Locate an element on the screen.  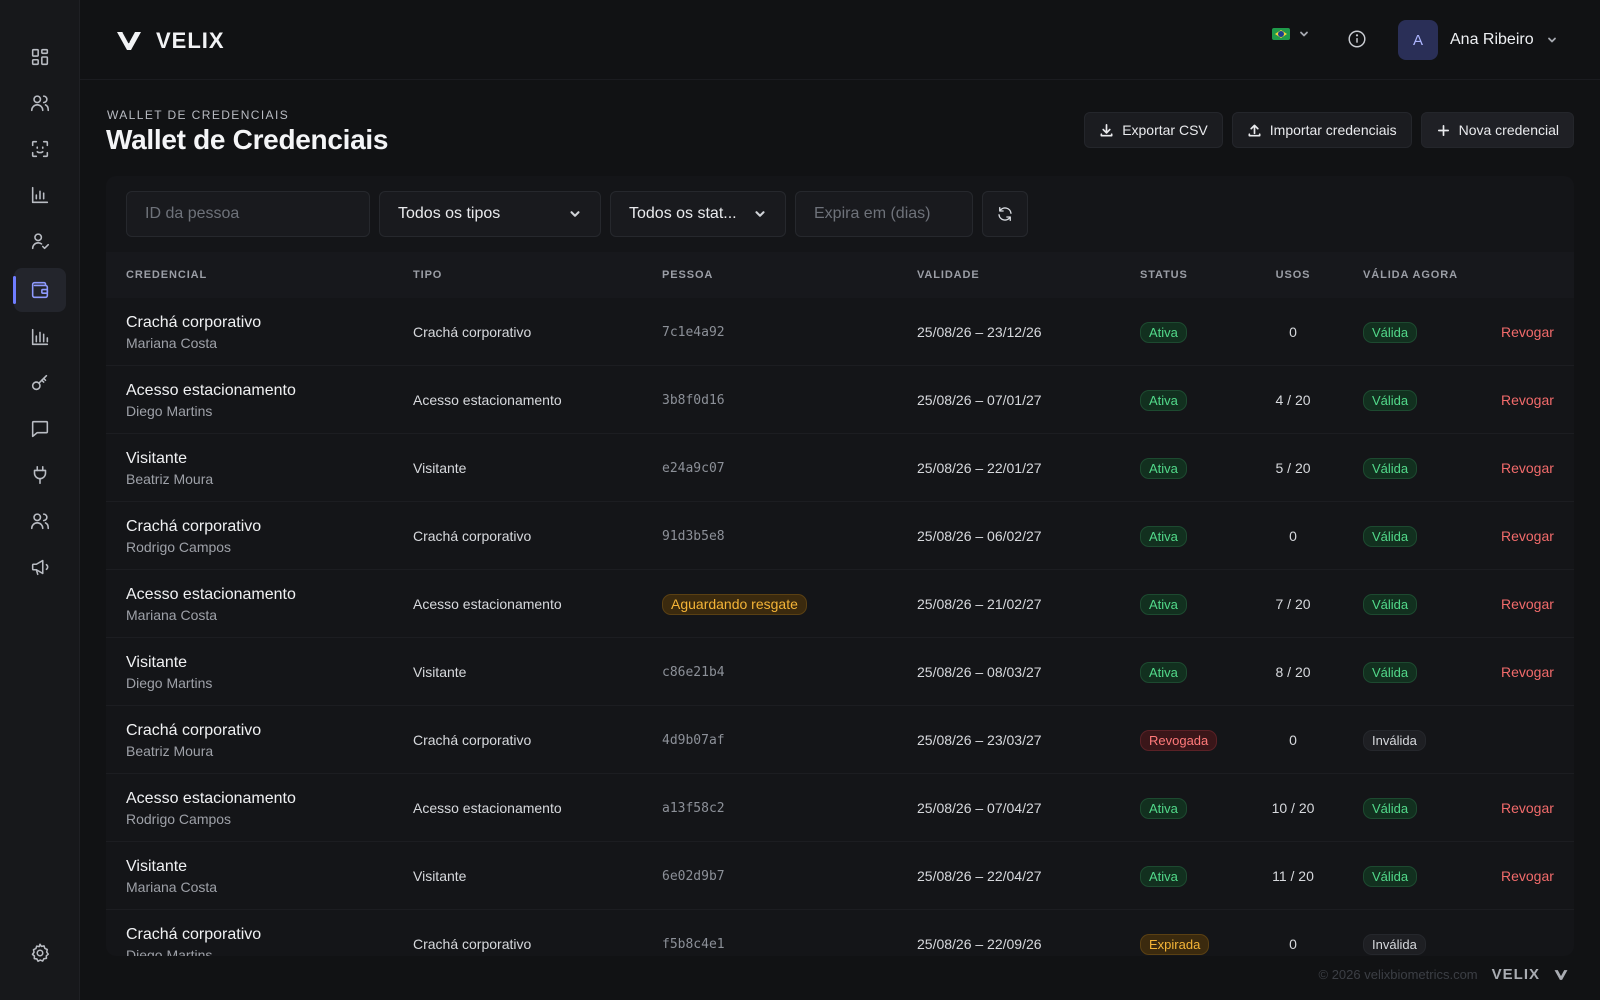
person-id: 3b8f0d16 is located at coordinates (693, 400).